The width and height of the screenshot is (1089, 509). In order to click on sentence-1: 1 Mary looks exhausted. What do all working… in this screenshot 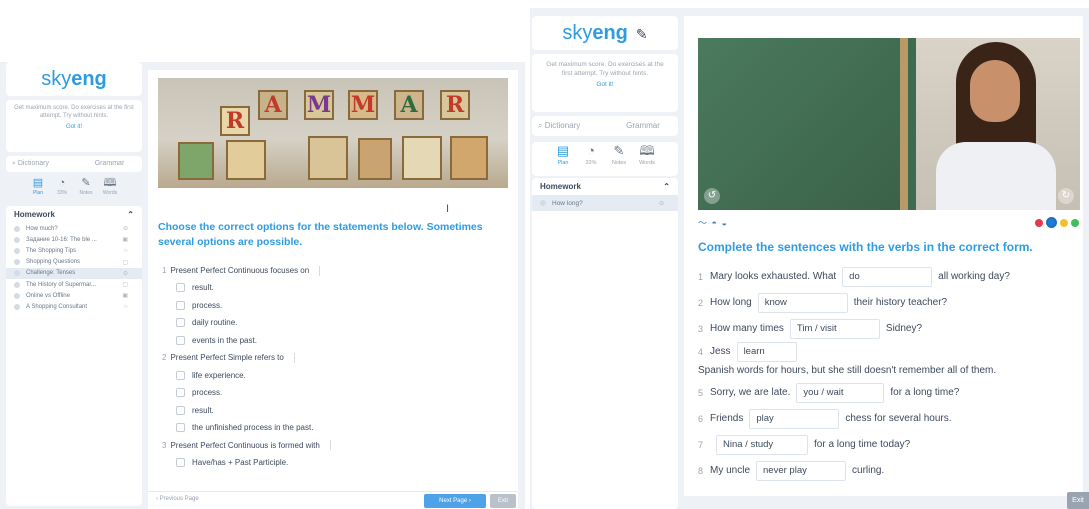, I will do `click(888, 277)`.